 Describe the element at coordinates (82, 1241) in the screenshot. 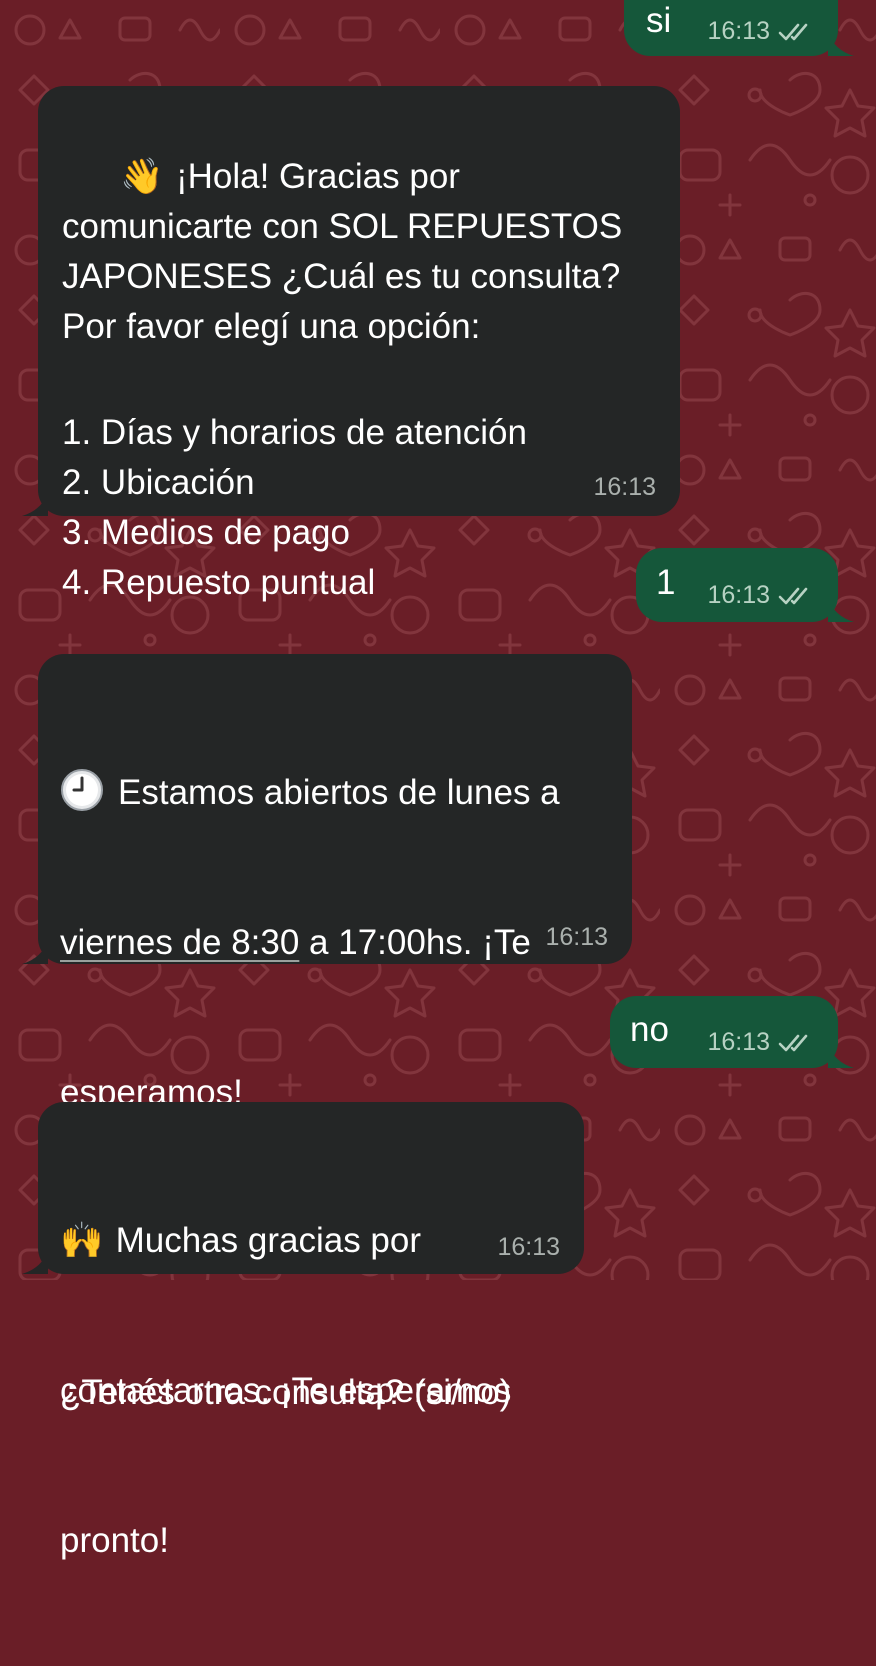

I see `raising-hands-emoji: 🙌` at that location.